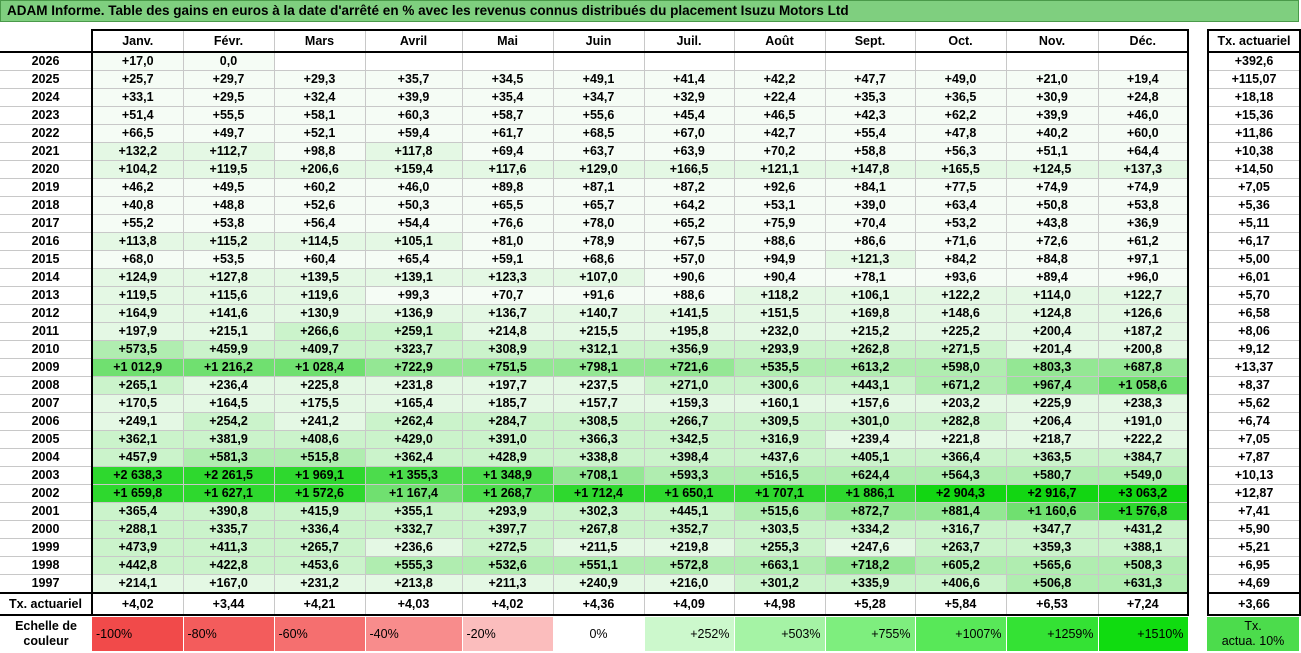 The image size is (1301, 653). What do you see at coordinates (137, 439) in the screenshot?
I see `gain-cell: +362,1` at bounding box center [137, 439].